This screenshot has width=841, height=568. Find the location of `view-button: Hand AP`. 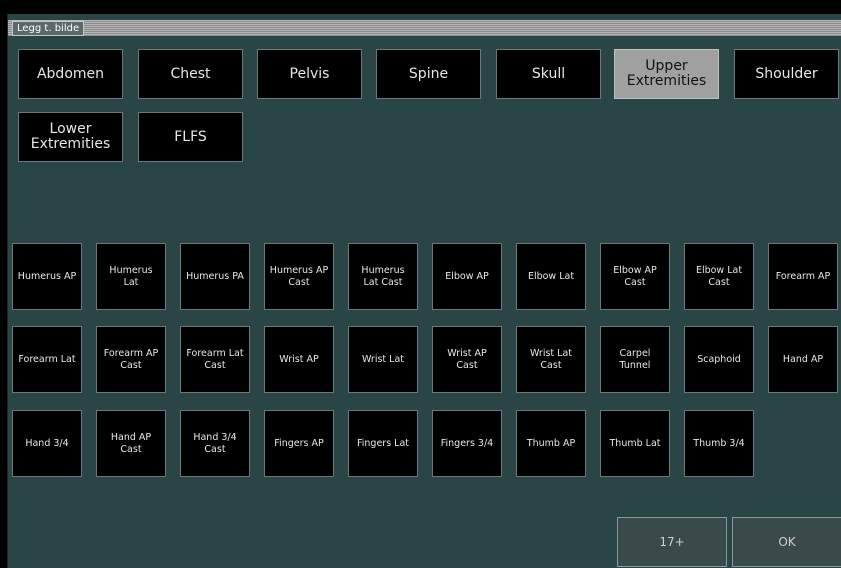

view-button: Hand AP is located at coordinates (803, 359).